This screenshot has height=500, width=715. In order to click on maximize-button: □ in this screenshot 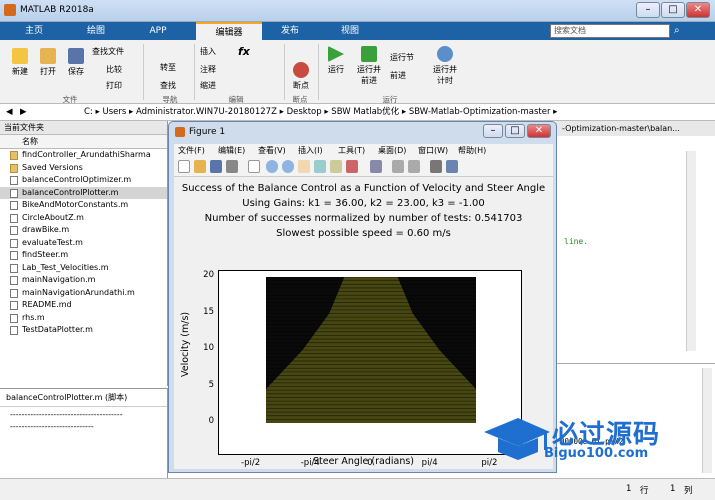, I will do `click(673, 10)`.